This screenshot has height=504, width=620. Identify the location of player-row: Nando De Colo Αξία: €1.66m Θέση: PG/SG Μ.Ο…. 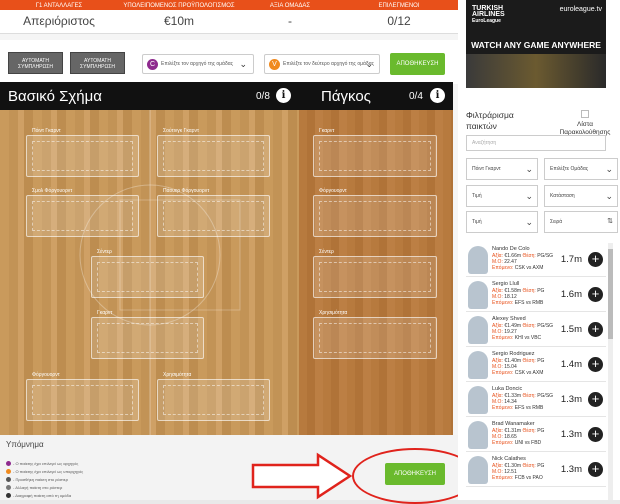
(536, 260).